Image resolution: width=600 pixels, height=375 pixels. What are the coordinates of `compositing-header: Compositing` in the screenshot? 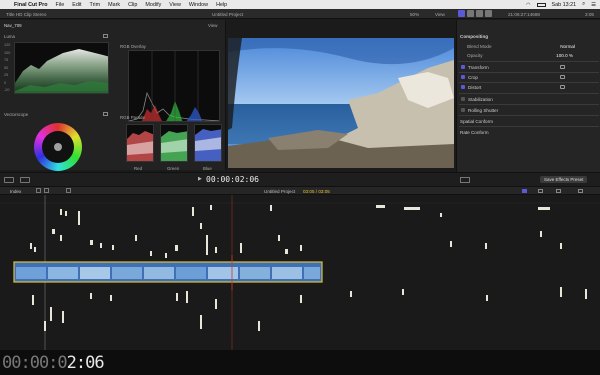 It's located at (474, 36).